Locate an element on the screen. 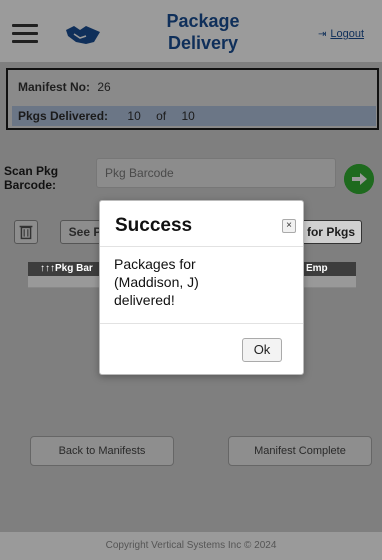 This screenshot has height=560, width=382. close-icon: × is located at coordinates (289, 226).